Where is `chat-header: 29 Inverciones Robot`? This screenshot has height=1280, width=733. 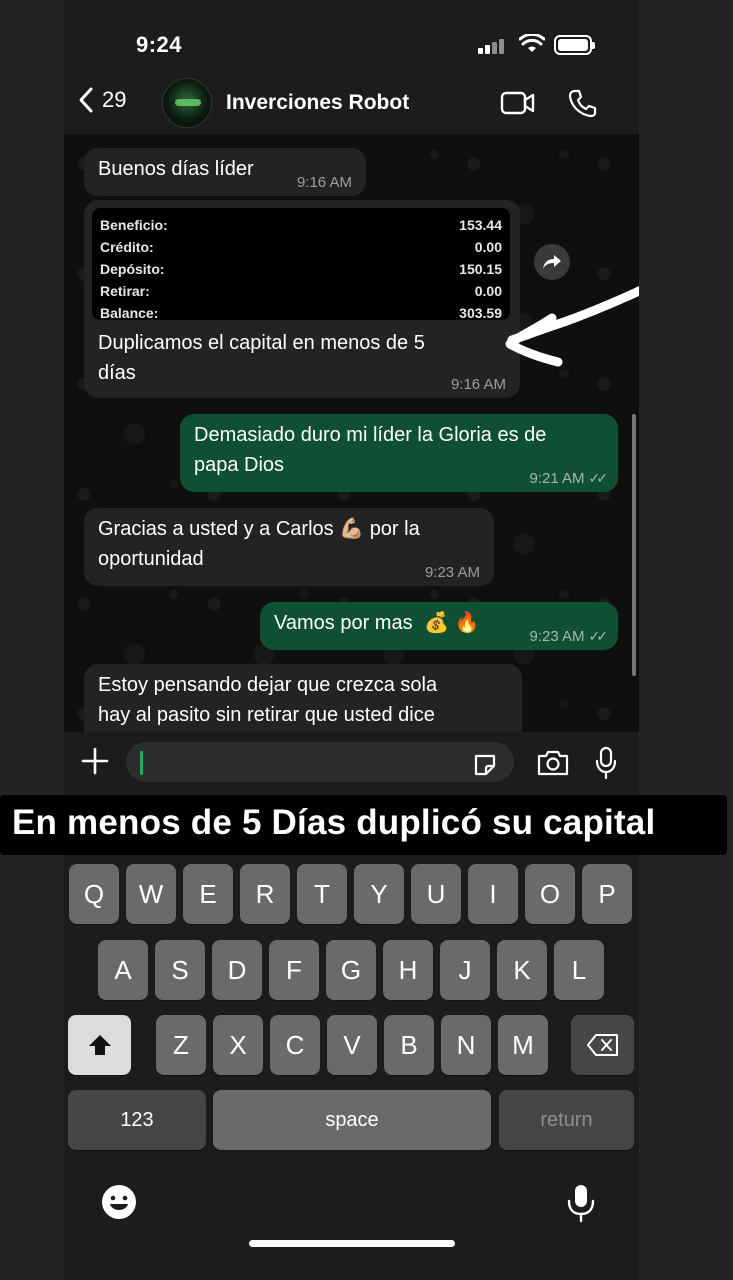
chat-header: 29 Inverciones Robot is located at coordinates (351, 106).